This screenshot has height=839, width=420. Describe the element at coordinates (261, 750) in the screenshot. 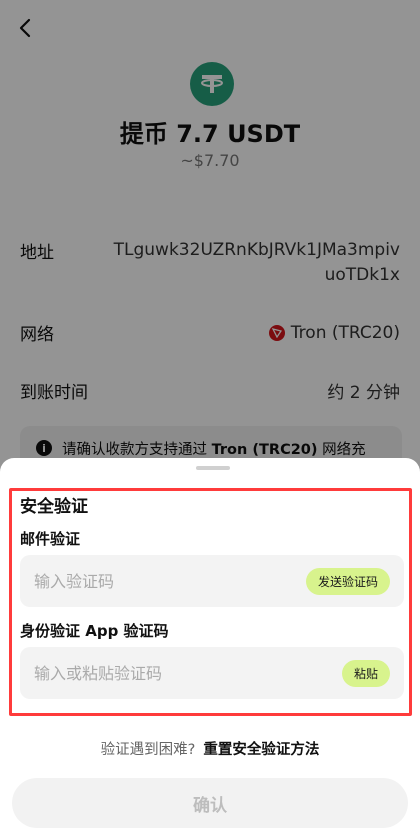

I see `reset-security-link: 重置安全验证方法` at that location.